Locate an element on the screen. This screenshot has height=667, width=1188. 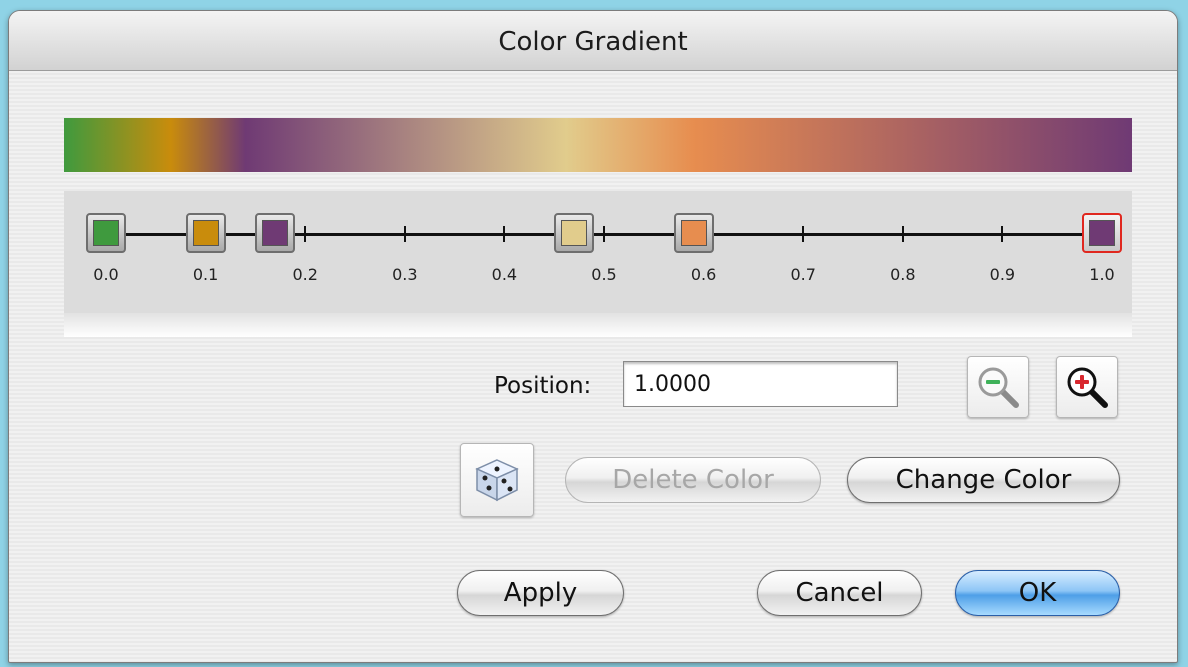
random-colors-button is located at coordinates (497, 480).